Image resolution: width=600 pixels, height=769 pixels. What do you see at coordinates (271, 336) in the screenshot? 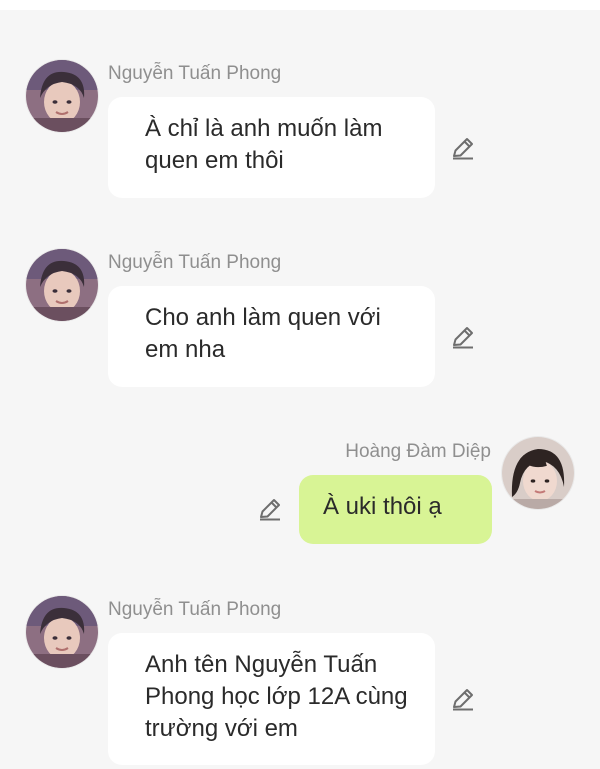
I see `message-bubble: Cho anh làm quen với em nha` at bounding box center [271, 336].